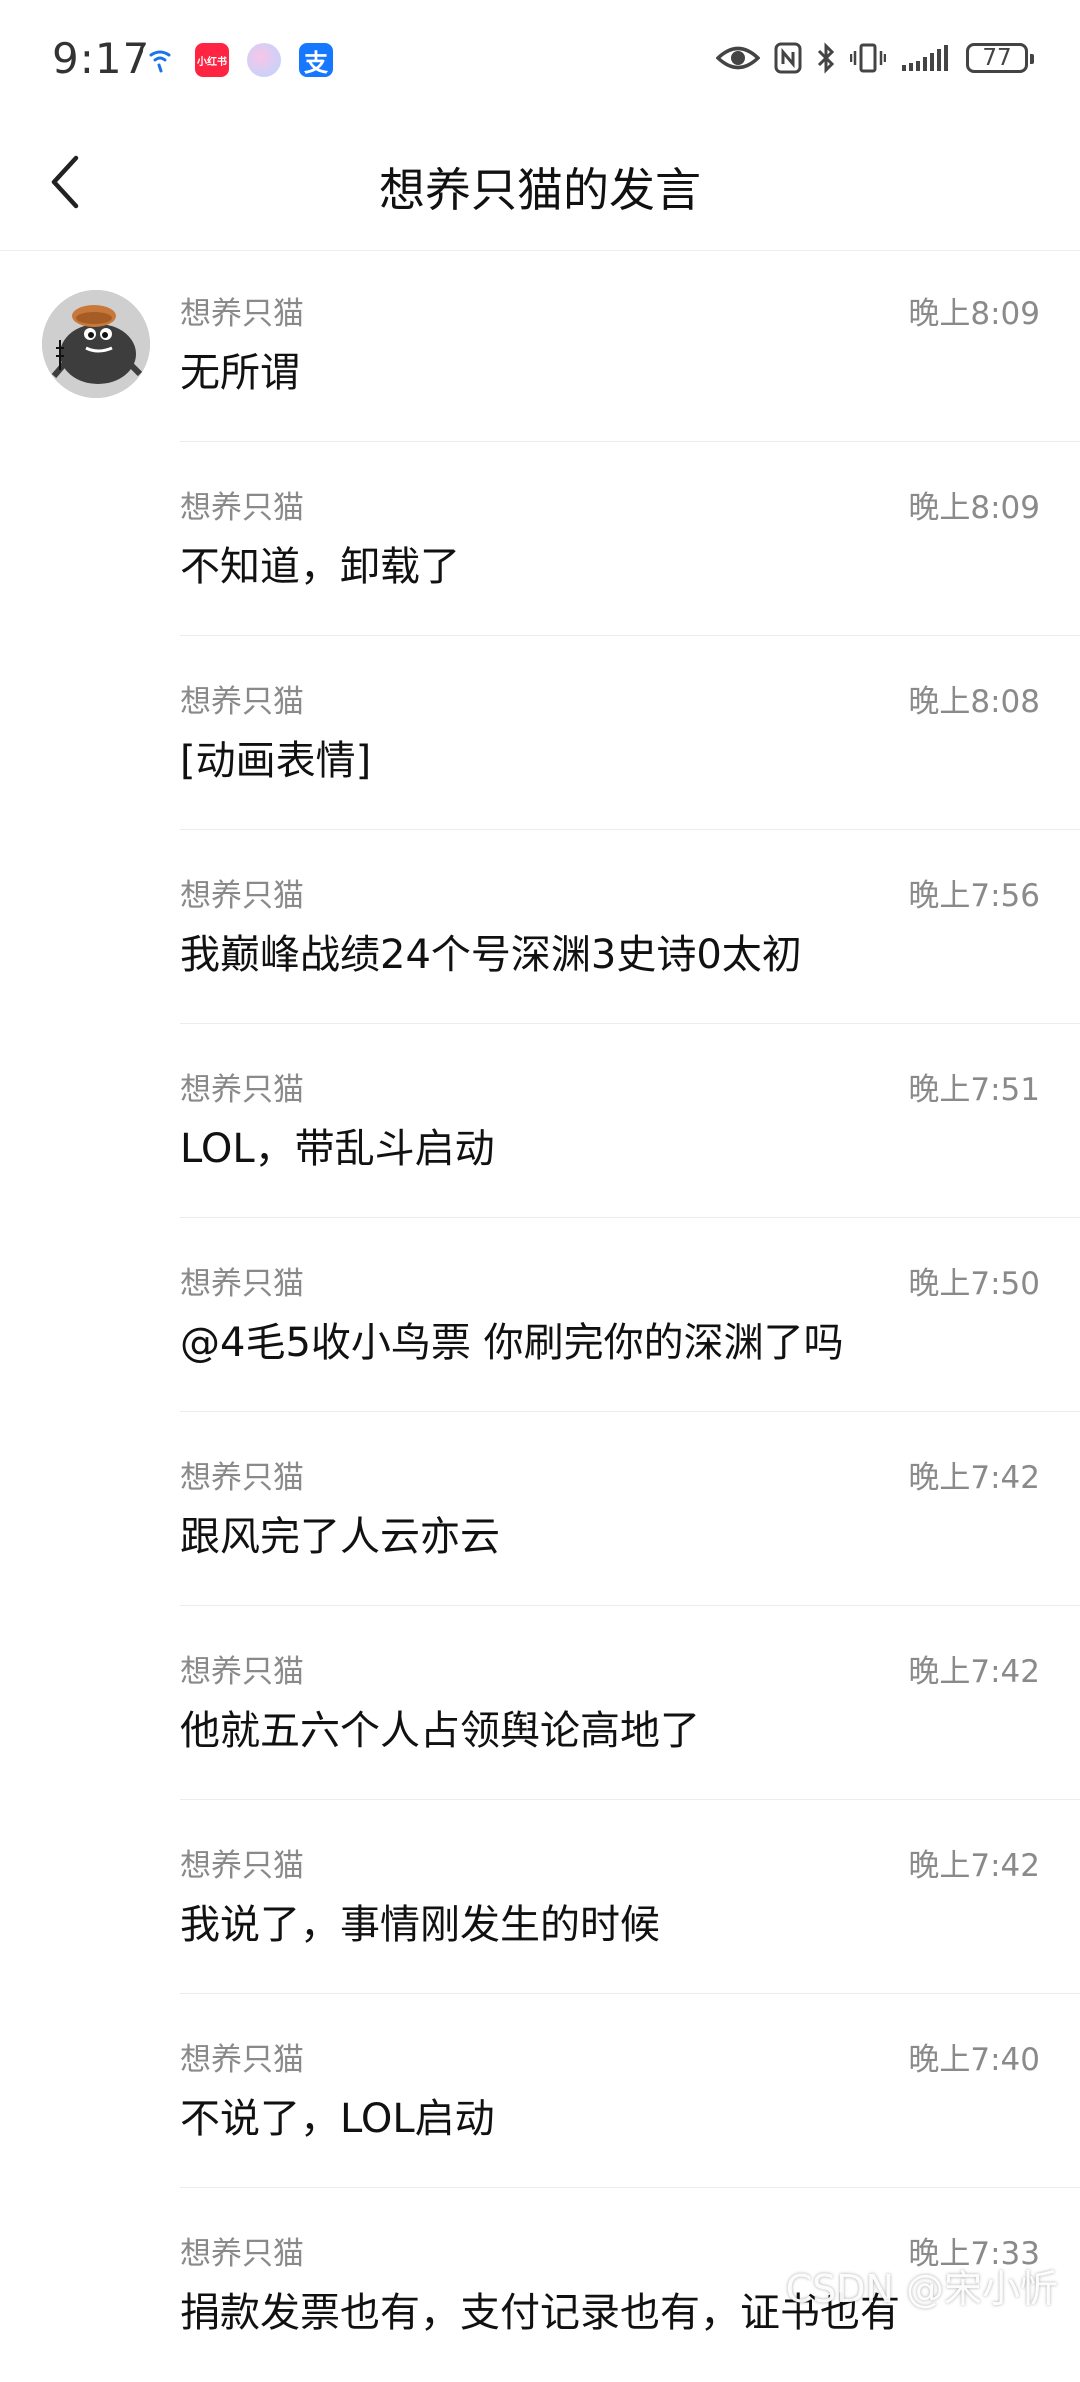 The image size is (1080, 2382). What do you see at coordinates (738, 58) in the screenshot?
I see `eye-icon` at bounding box center [738, 58].